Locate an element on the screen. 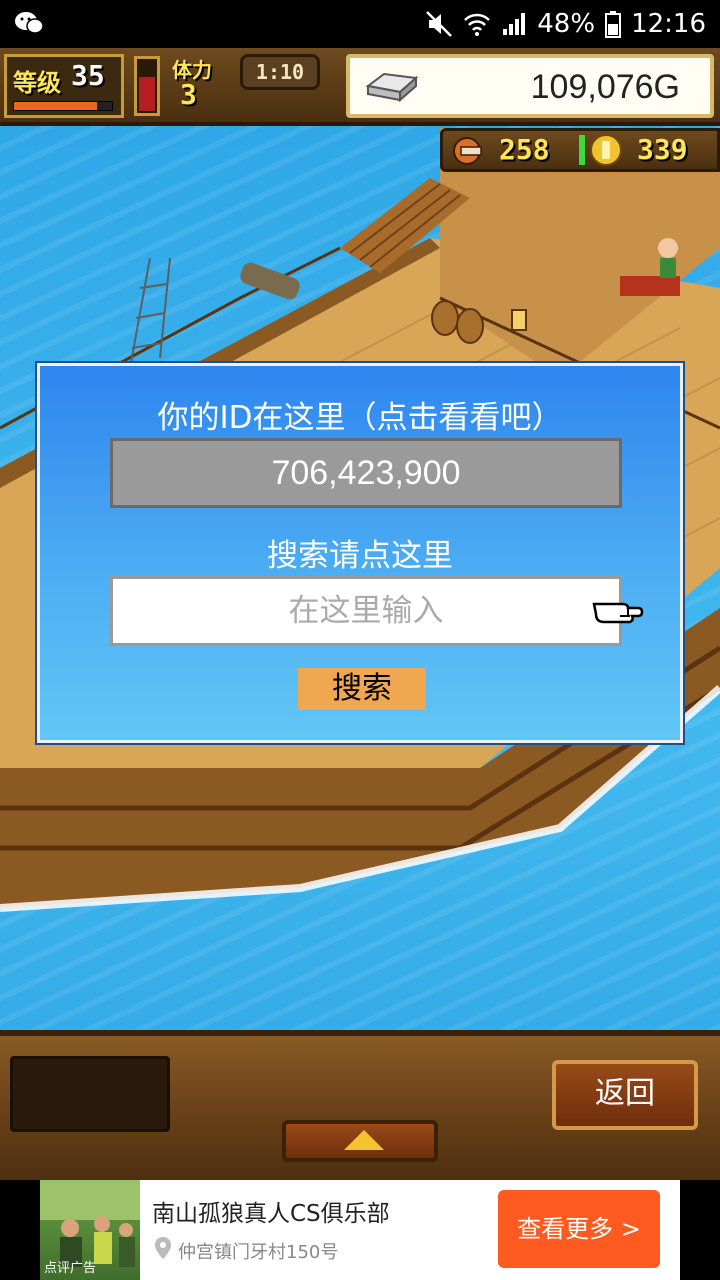 This screenshot has width=720, height=1280. empty-slot is located at coordinates (90, 1094).